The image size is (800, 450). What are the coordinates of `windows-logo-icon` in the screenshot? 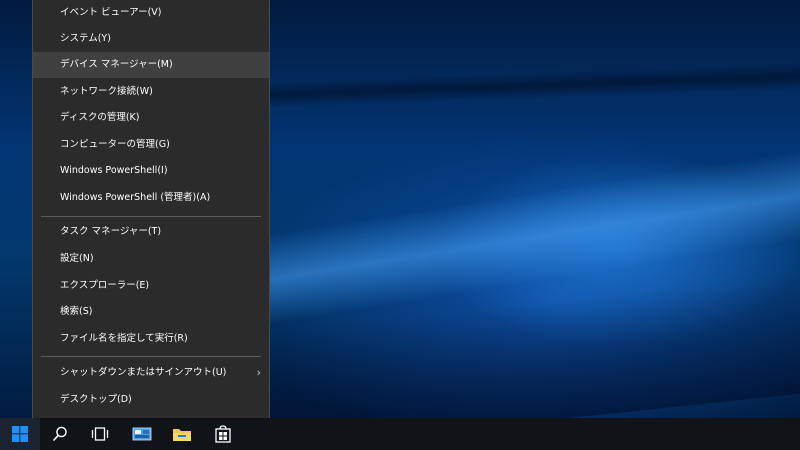 It's located at (20, 434).